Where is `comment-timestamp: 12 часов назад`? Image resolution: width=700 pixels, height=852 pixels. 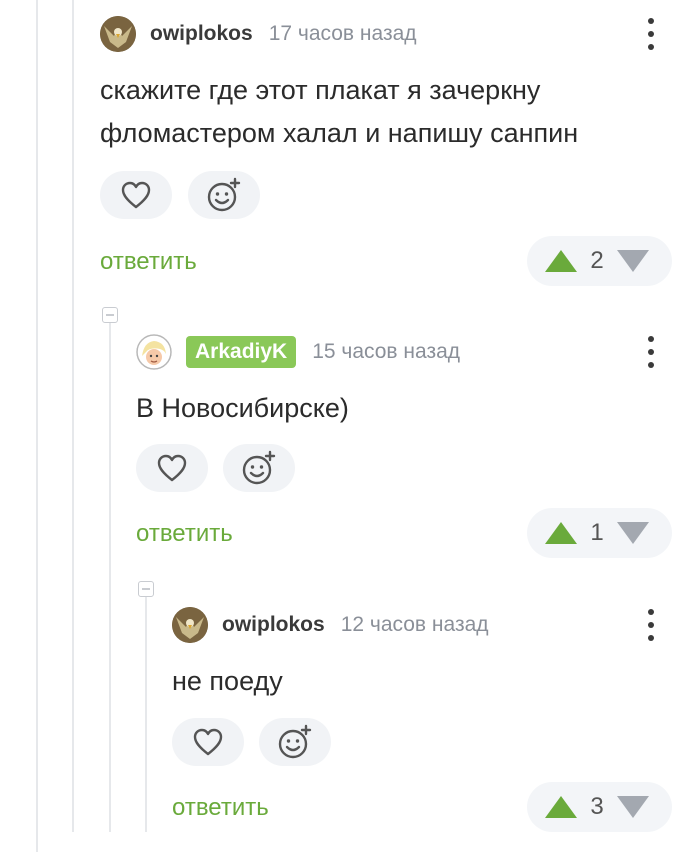 comment-timestamp: 12 часов назад is located at coordinates (415, 625).